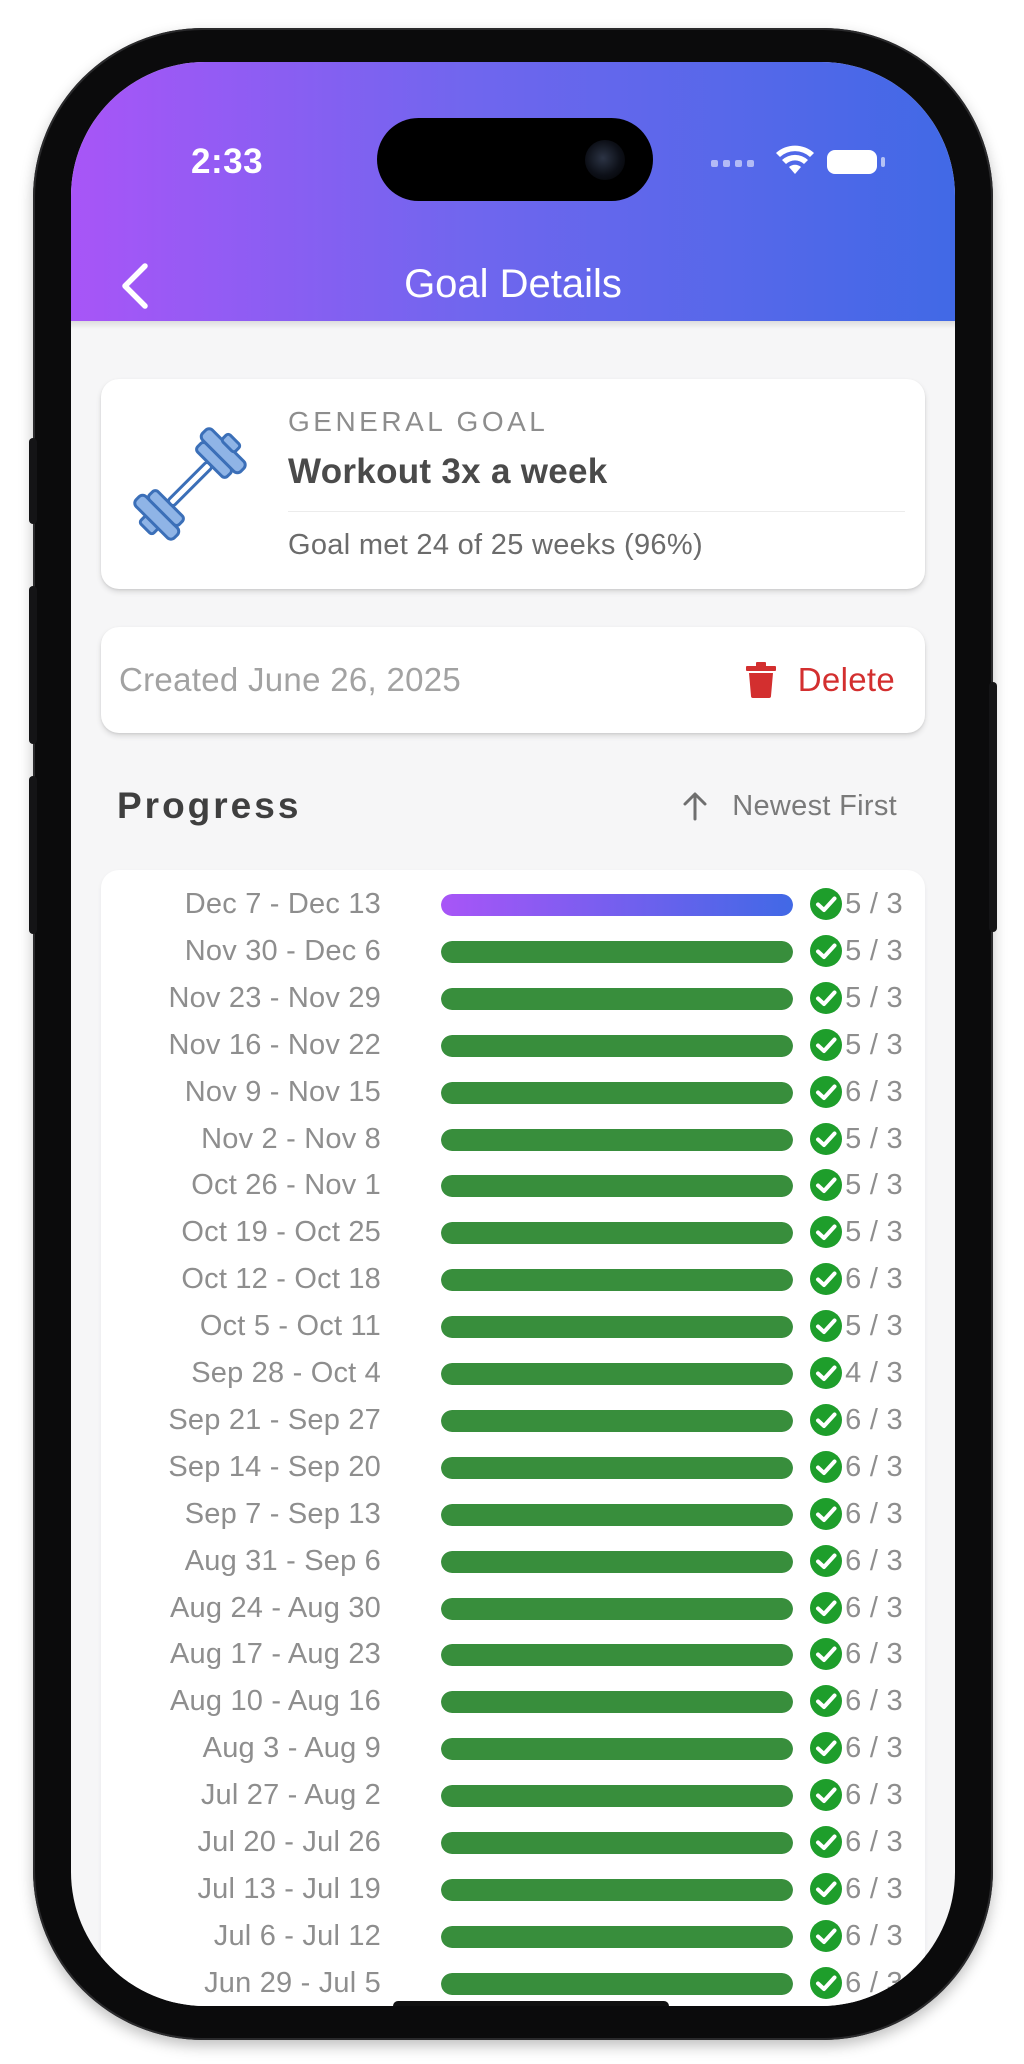  What do you see at coordinates (290, 679) in the screenshot?
I see `created-date: Created June 26, 2025` at bounding box center [290, 679].